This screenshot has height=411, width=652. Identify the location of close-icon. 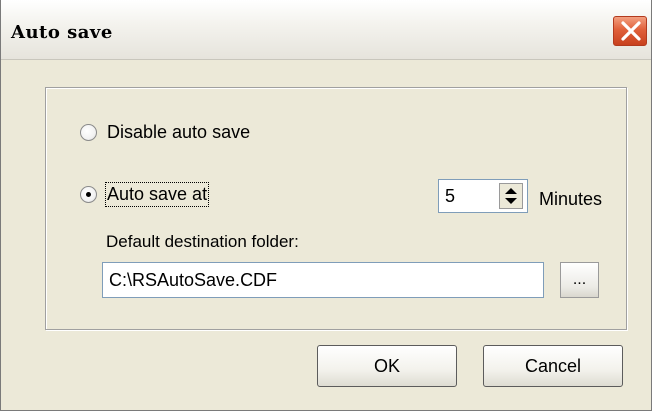
(631, 31).